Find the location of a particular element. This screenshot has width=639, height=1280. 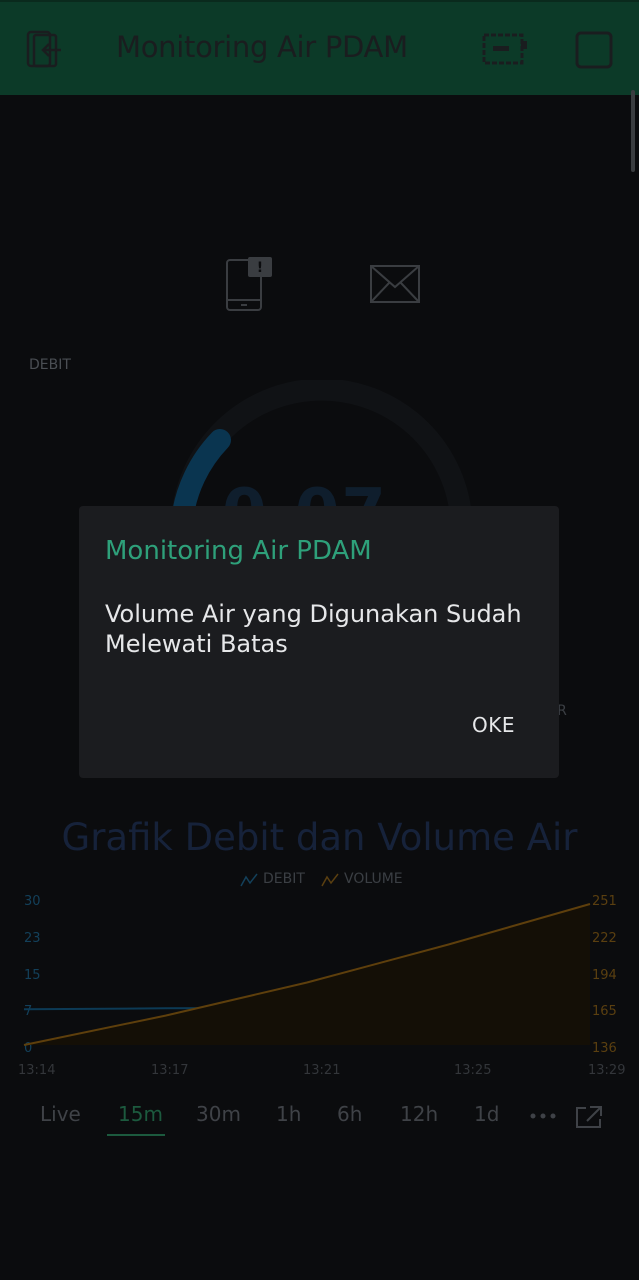

x-tick: 13:29 is located at coordinates (607, 1070).